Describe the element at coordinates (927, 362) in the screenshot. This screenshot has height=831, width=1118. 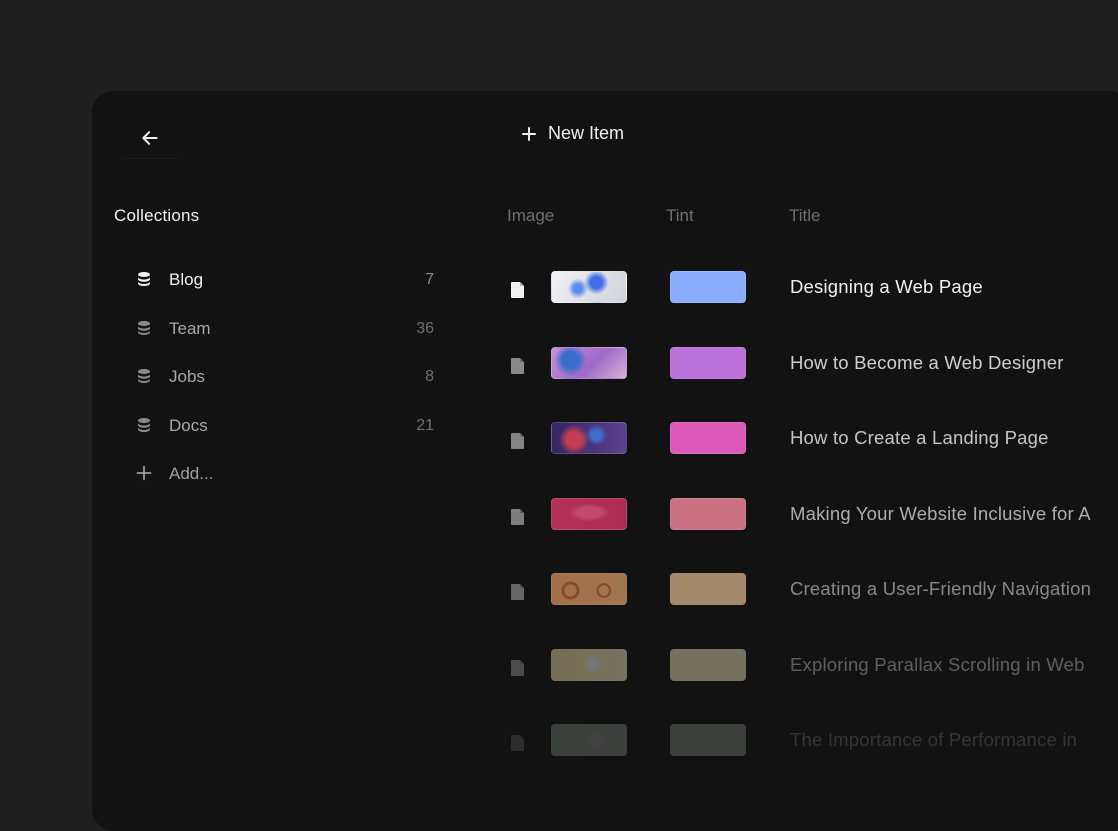
I see `row-title: How to Become a Web Designer` at that location.